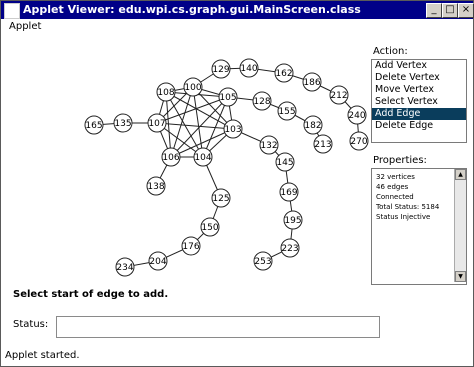  Describe the element at coordinates (419, 126) in the screenshot. I see `action-delete-edge: Delete Edge` at that location.